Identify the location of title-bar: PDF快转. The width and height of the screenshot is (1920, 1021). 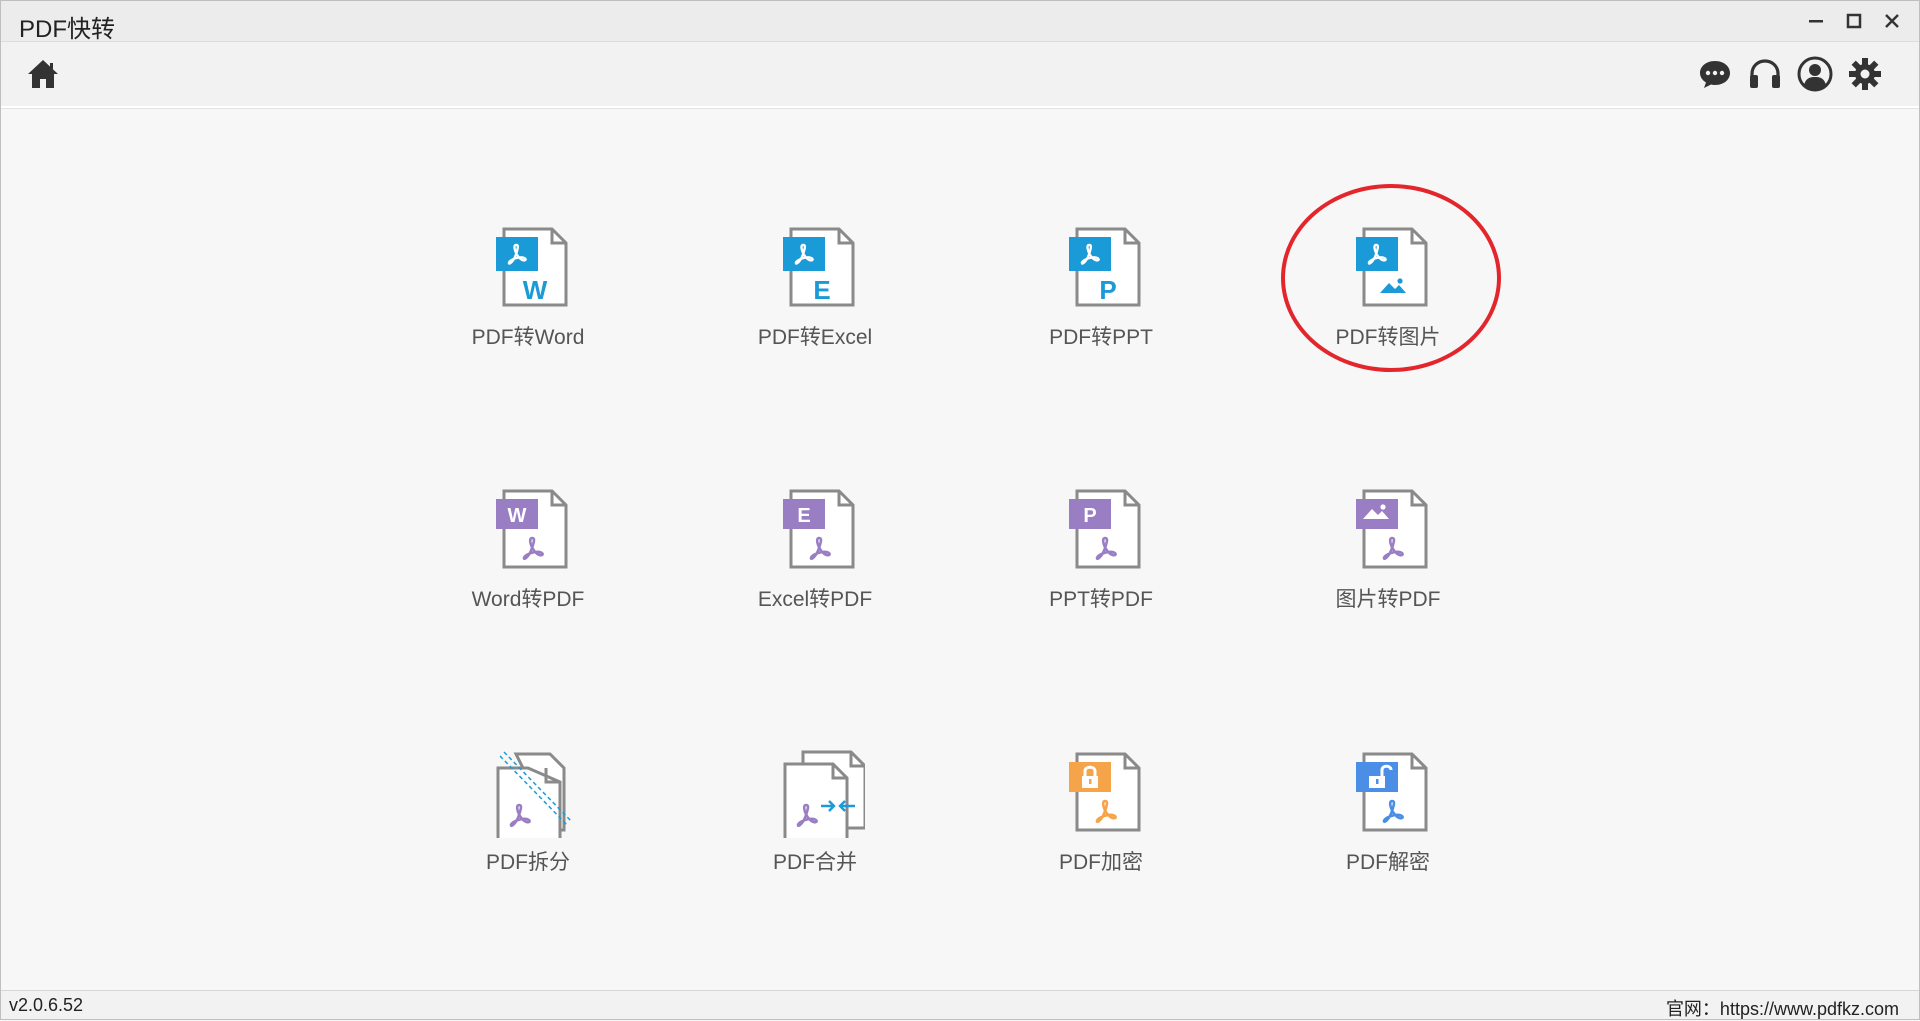
(960, 22).